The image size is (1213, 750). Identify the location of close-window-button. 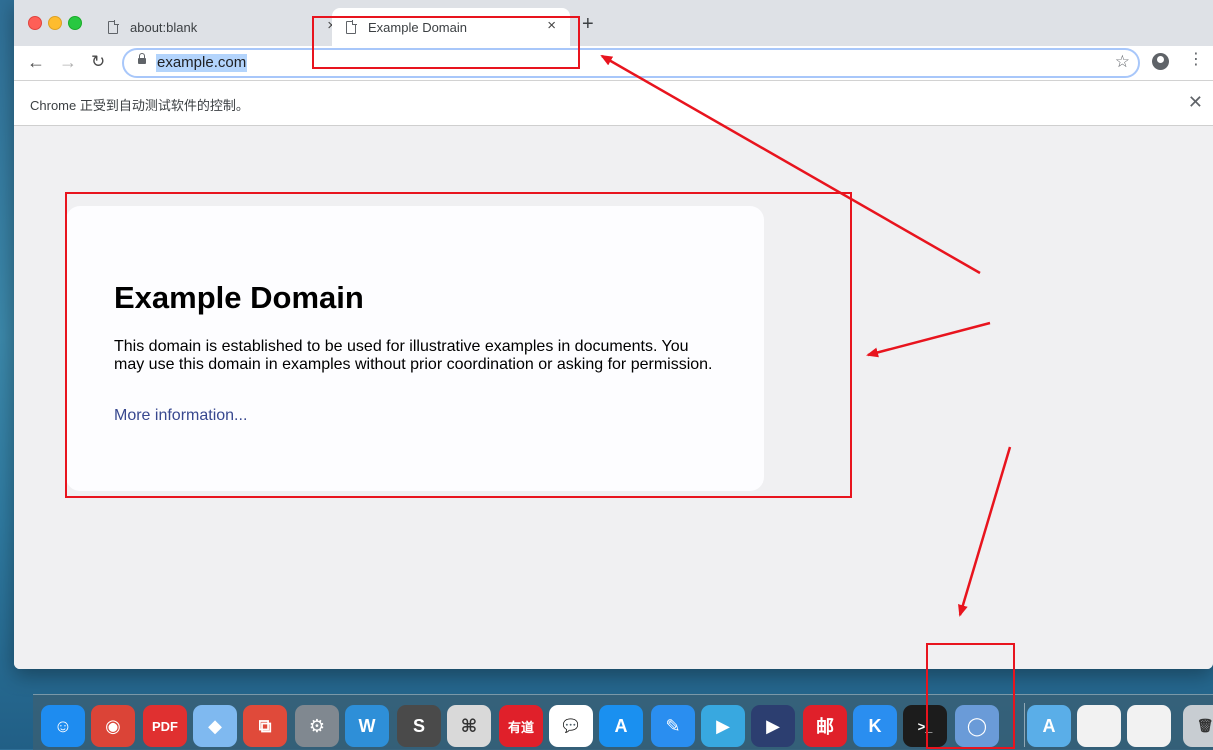
(35, 23).